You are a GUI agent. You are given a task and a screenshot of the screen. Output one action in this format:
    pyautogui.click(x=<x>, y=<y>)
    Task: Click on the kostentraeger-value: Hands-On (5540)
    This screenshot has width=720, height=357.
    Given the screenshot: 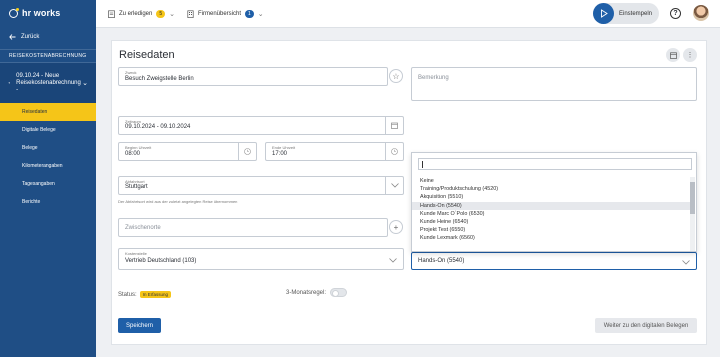 What is the action you would take?
    pyautogui.click(x=441, y=261)
    